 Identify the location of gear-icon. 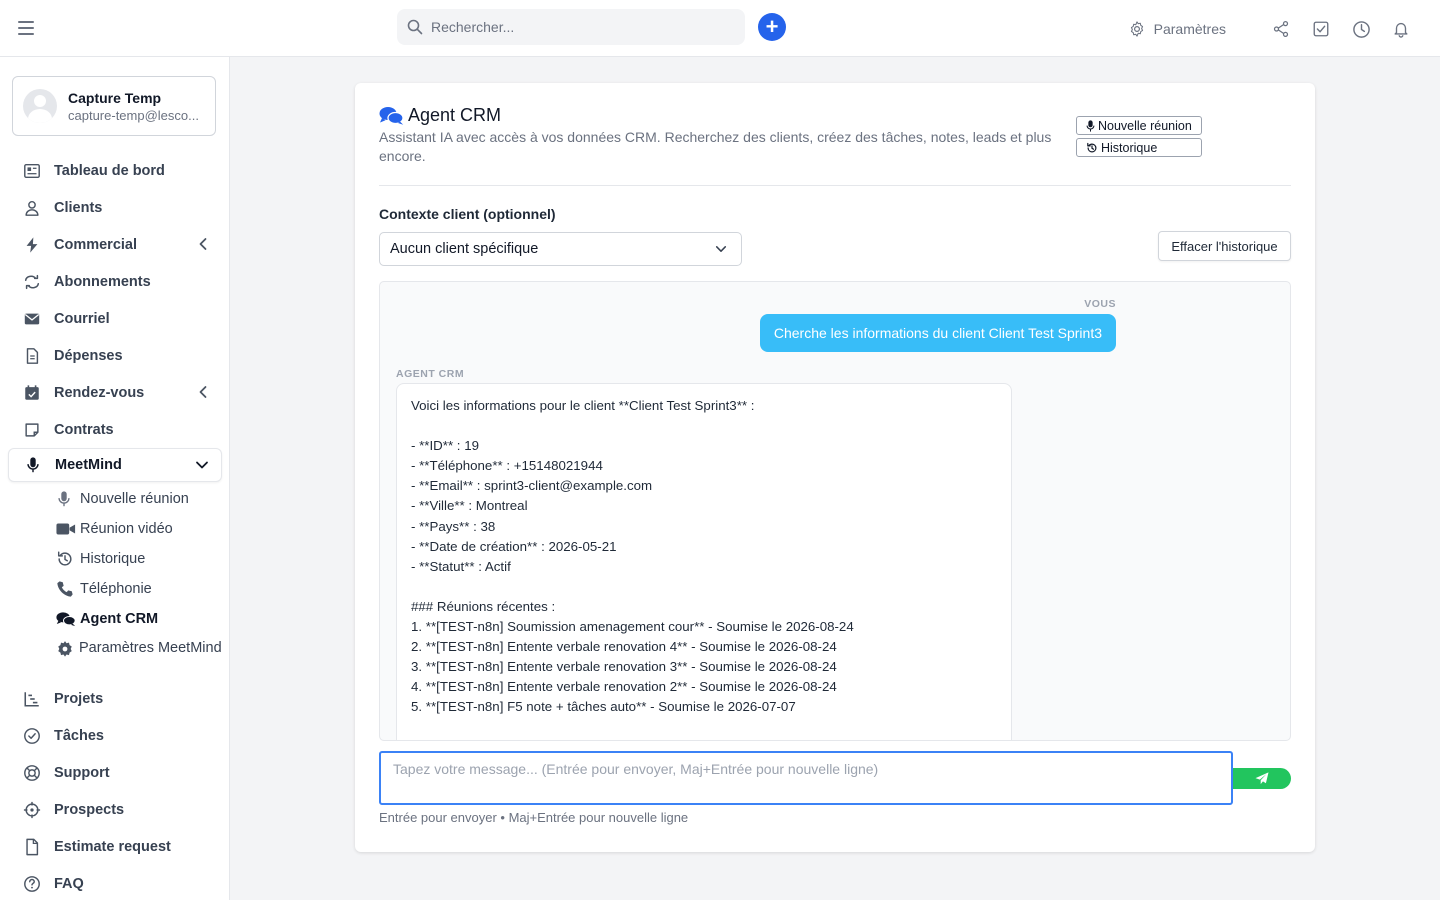
(1136, 29).